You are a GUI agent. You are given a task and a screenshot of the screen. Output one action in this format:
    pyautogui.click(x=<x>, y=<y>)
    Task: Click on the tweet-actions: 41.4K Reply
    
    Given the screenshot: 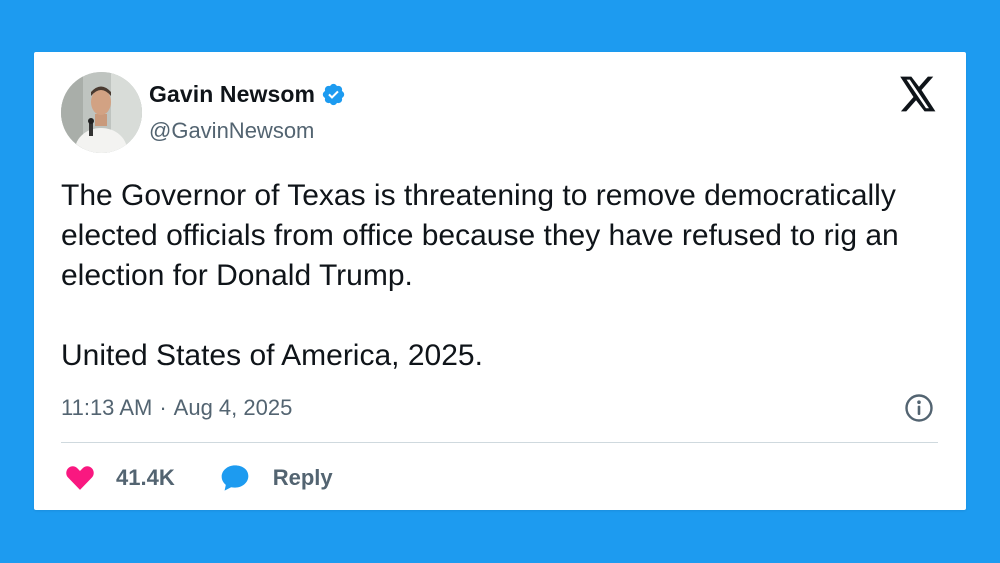 What is the action you would take?
    pyautogui.click(x=198, y=478)
    